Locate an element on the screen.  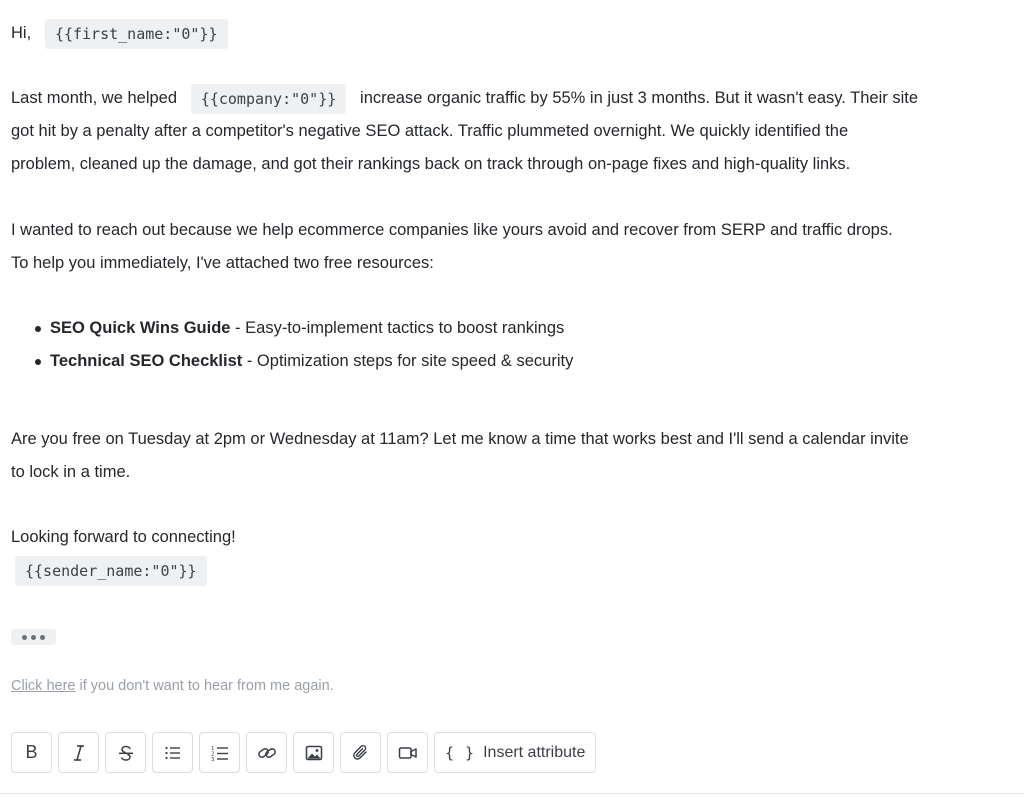
resource-title: Technical SEO Checklist is located at coordinates (146, 361).